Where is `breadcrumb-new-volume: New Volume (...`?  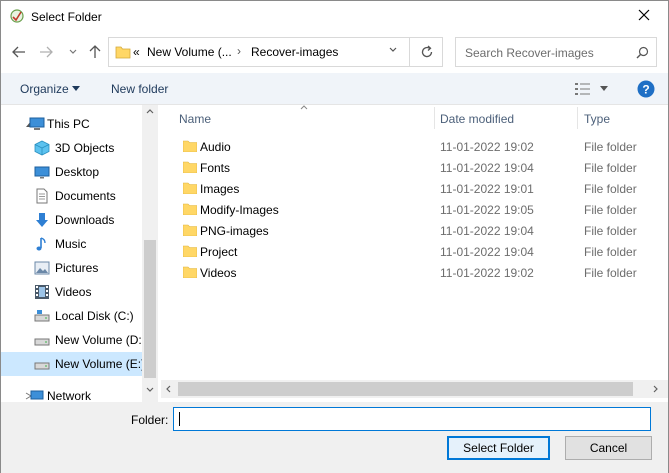 breadcrumb-new-volume: New Volume (... is located at coordinates (189, 52).